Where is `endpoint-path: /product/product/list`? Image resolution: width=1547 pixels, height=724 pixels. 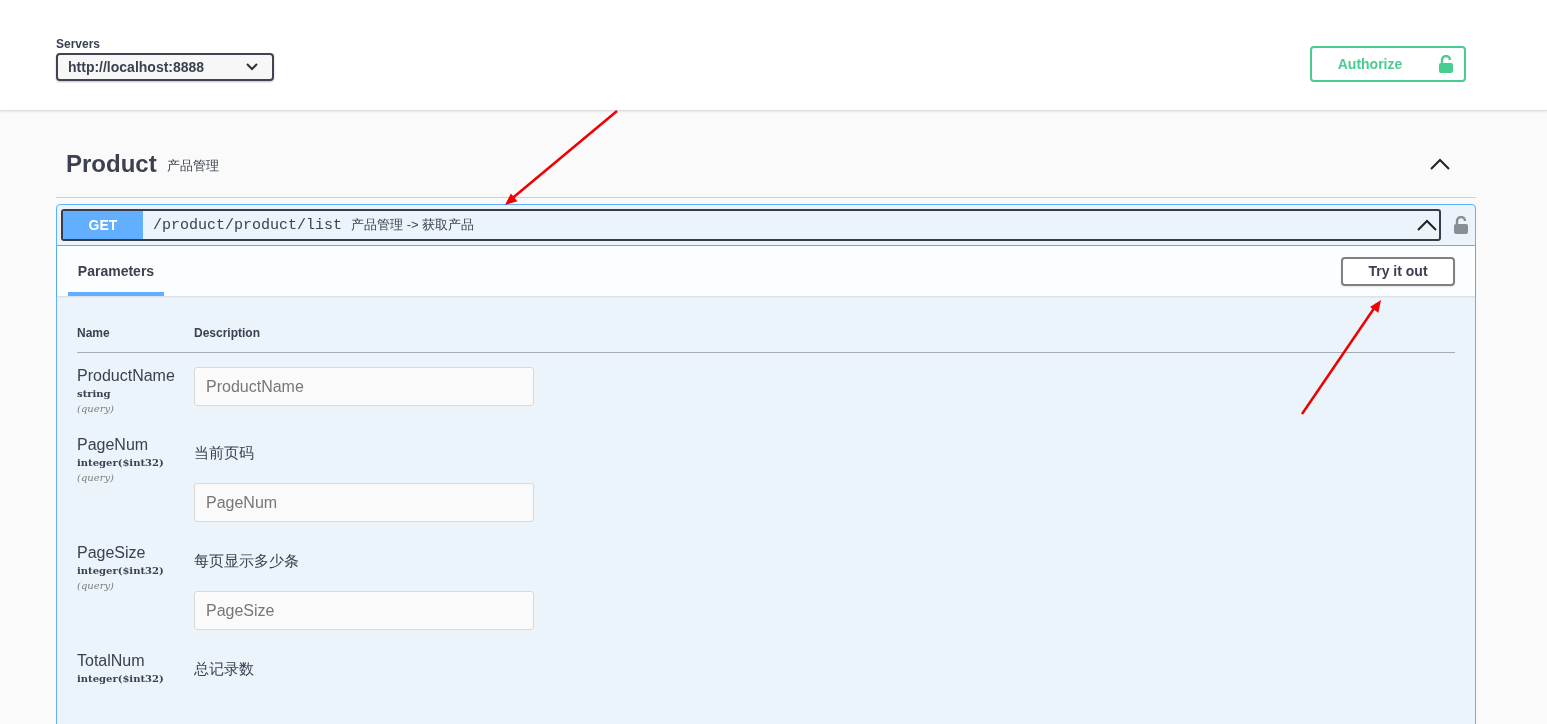 endpoint-path: /product/product/list is located at coordinates (248, 225).